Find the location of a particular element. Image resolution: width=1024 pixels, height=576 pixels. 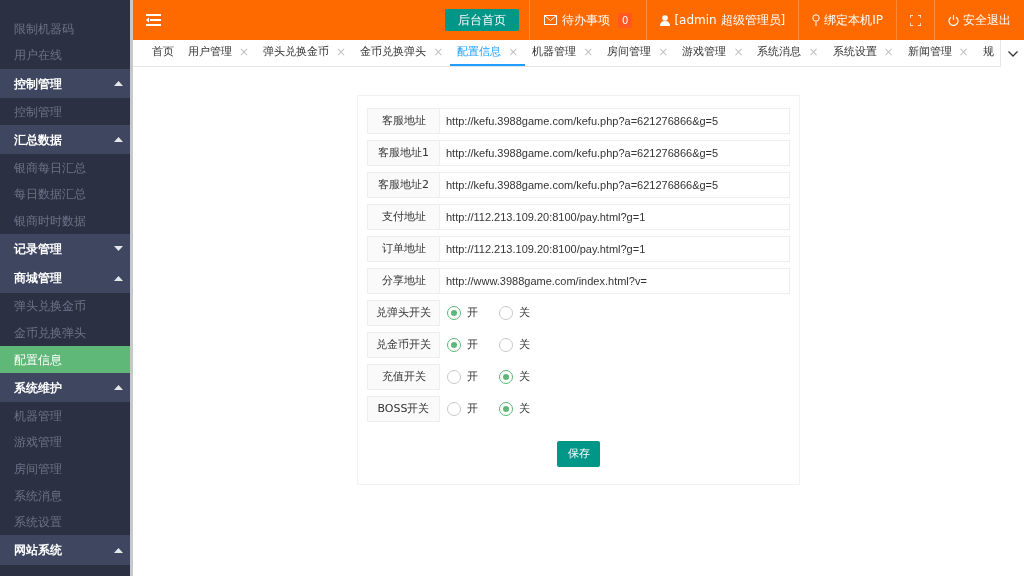

sidebar-group: 系统维护 is located at coordinates (65, 387).